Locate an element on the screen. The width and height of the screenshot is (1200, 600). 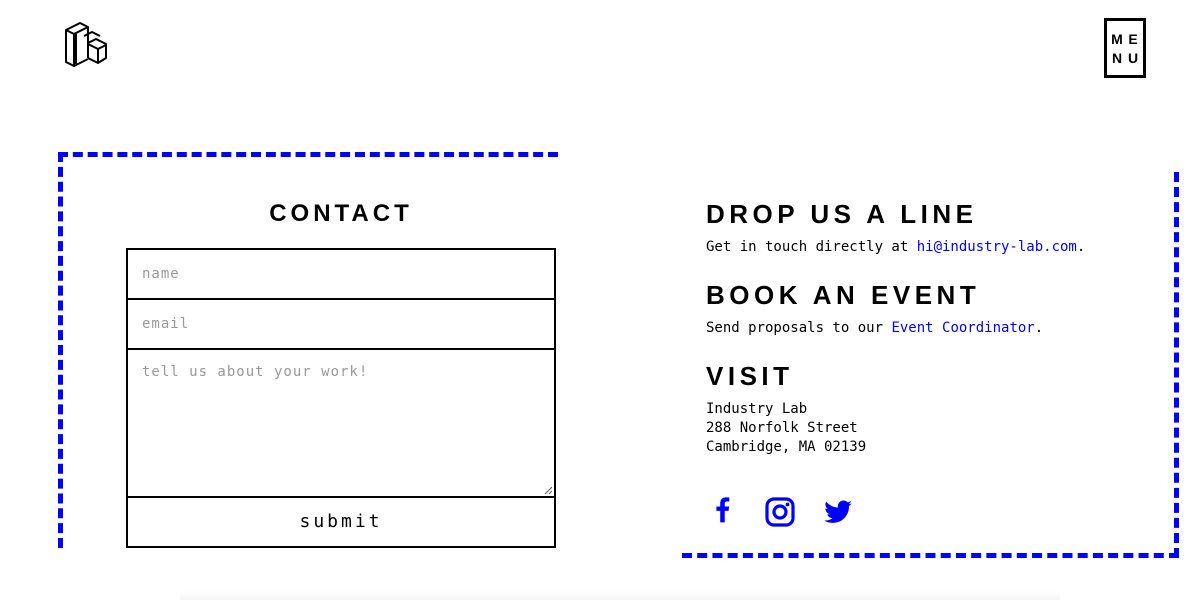
visit-title: VISIT is located at coordinates (750, 376).